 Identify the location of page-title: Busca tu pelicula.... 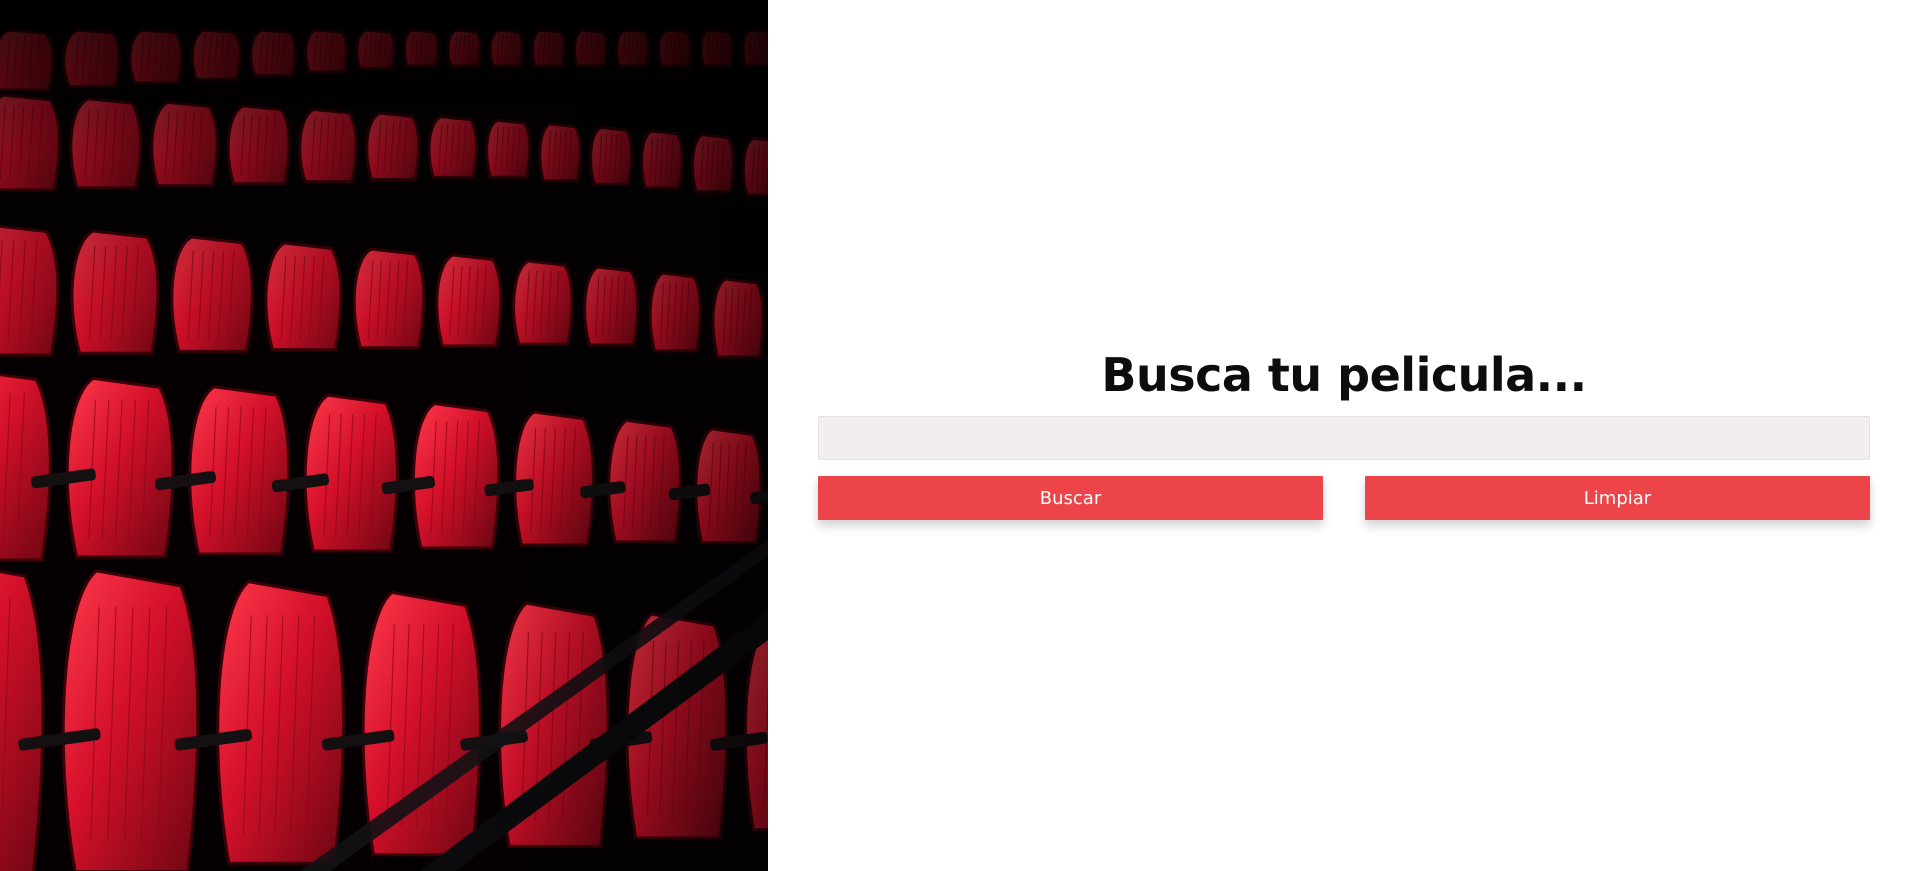
(1344, 375).